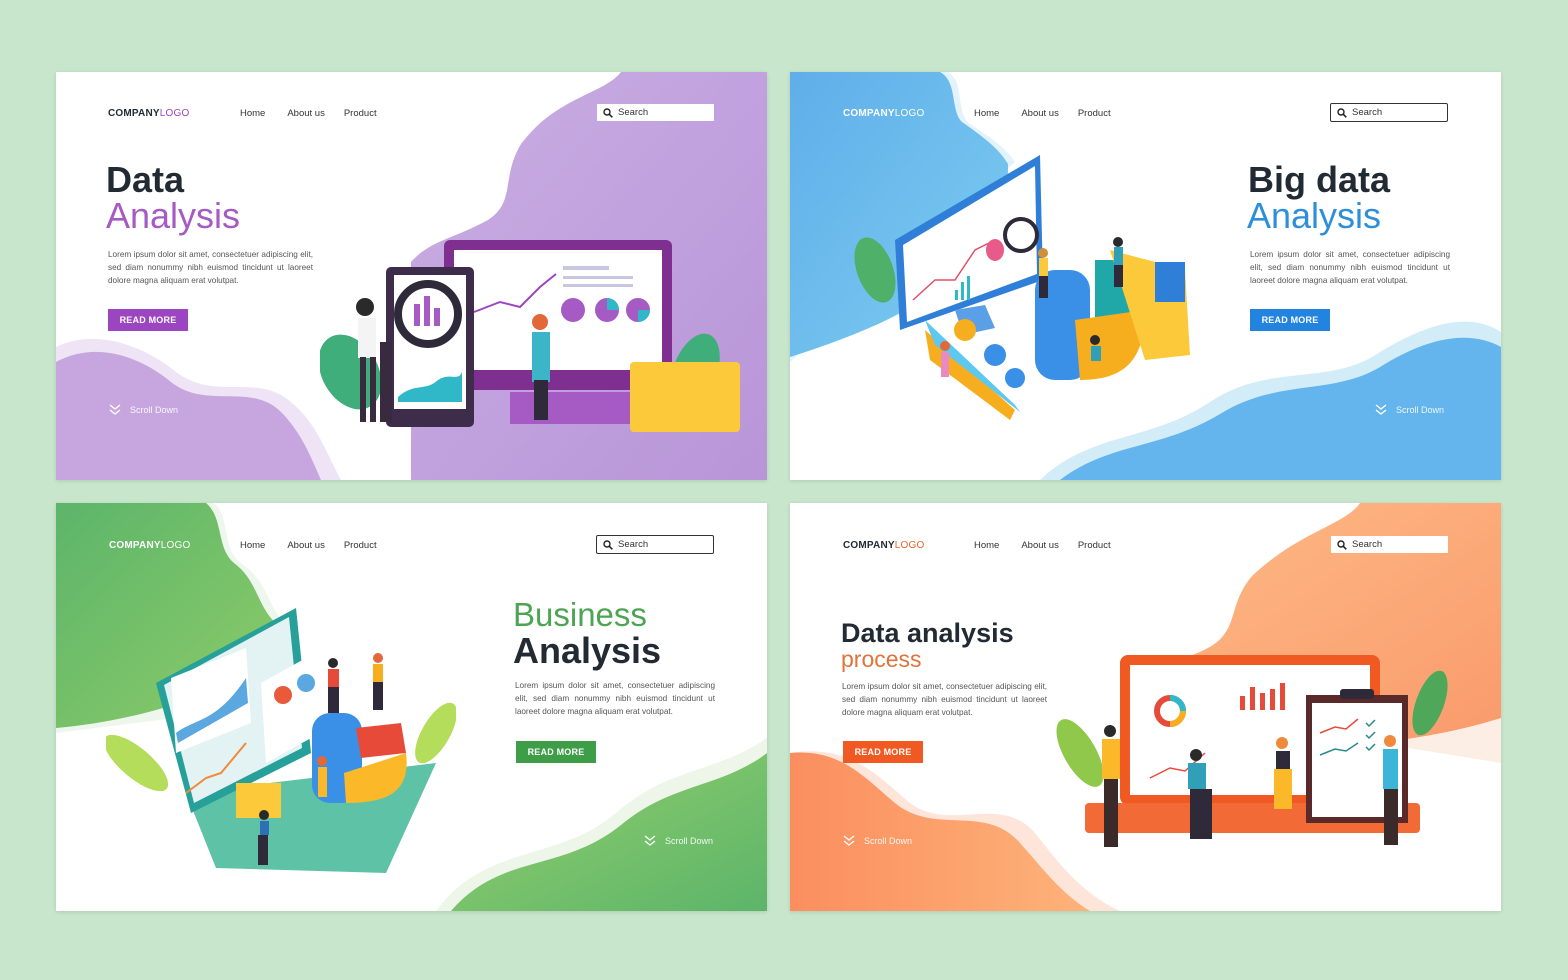 Image resolution: width=1568 pixels, height=980 pixels. What do you see at coordinates (530, 336) in the screenshot?
I see `data-analysis-illustration` at bounding box center [530, 336].